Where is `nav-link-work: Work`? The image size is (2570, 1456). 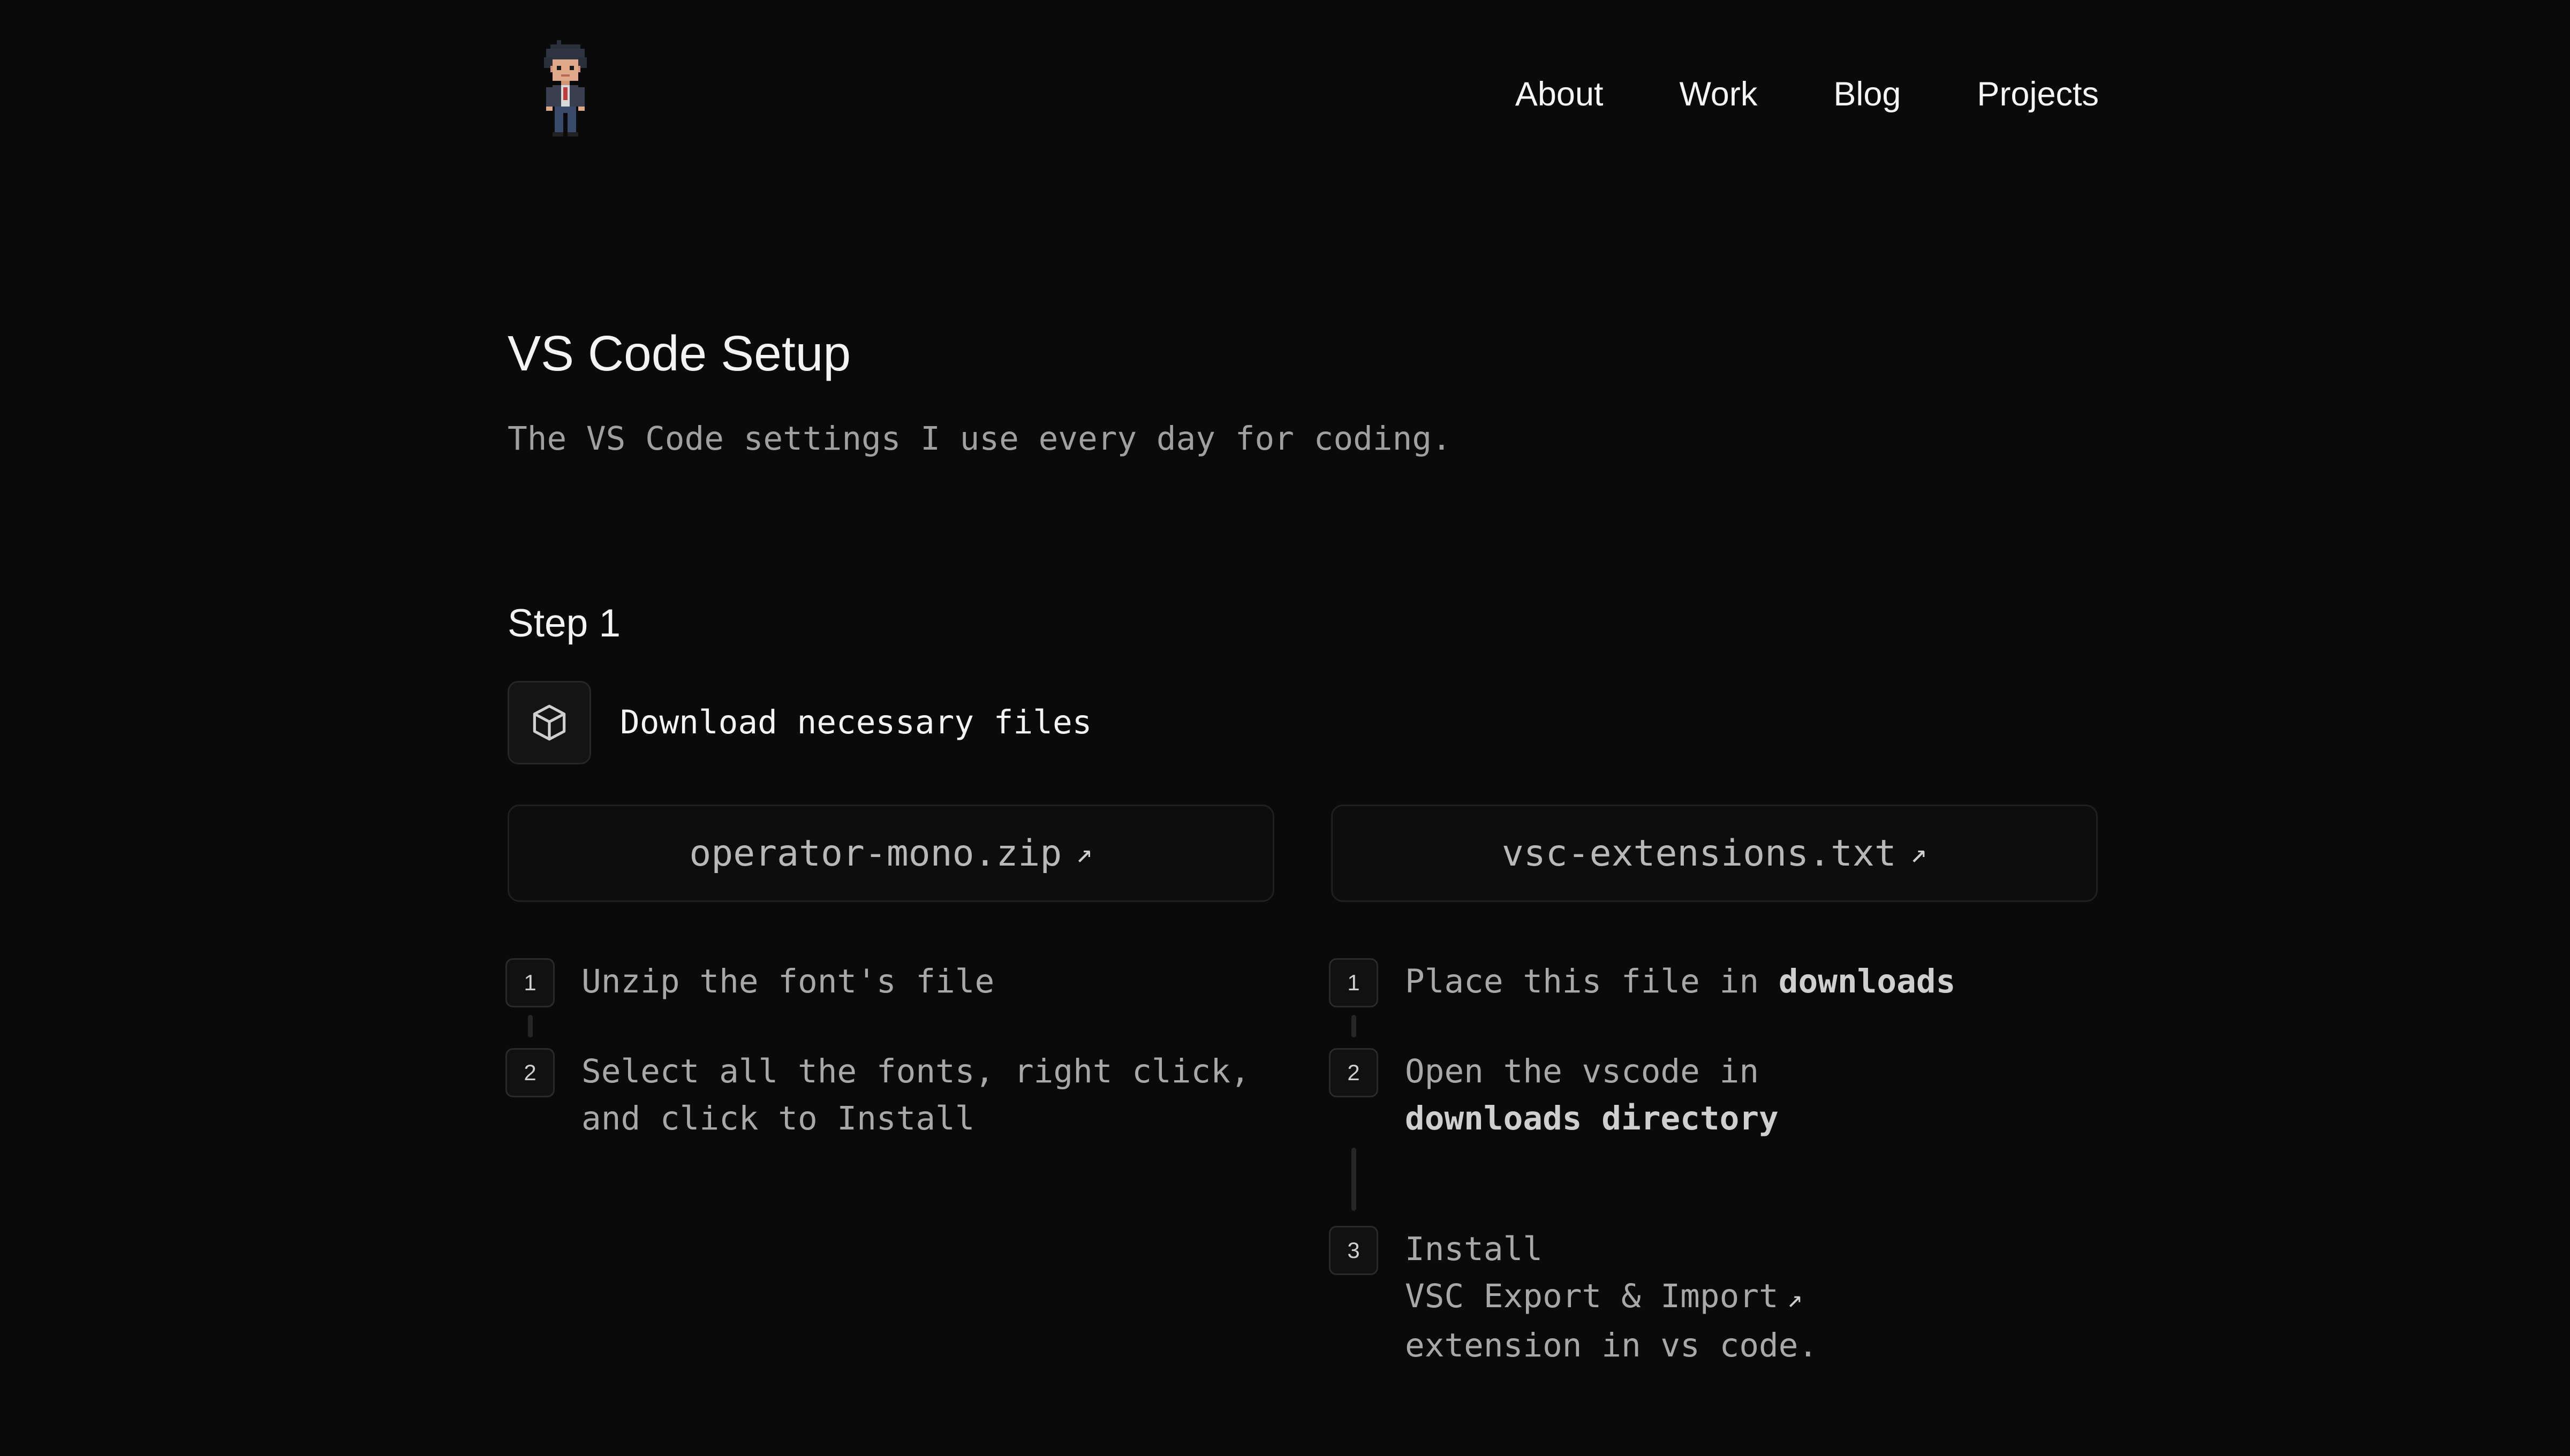
nav-link-work: Work is located at coordinates (1718, 94).